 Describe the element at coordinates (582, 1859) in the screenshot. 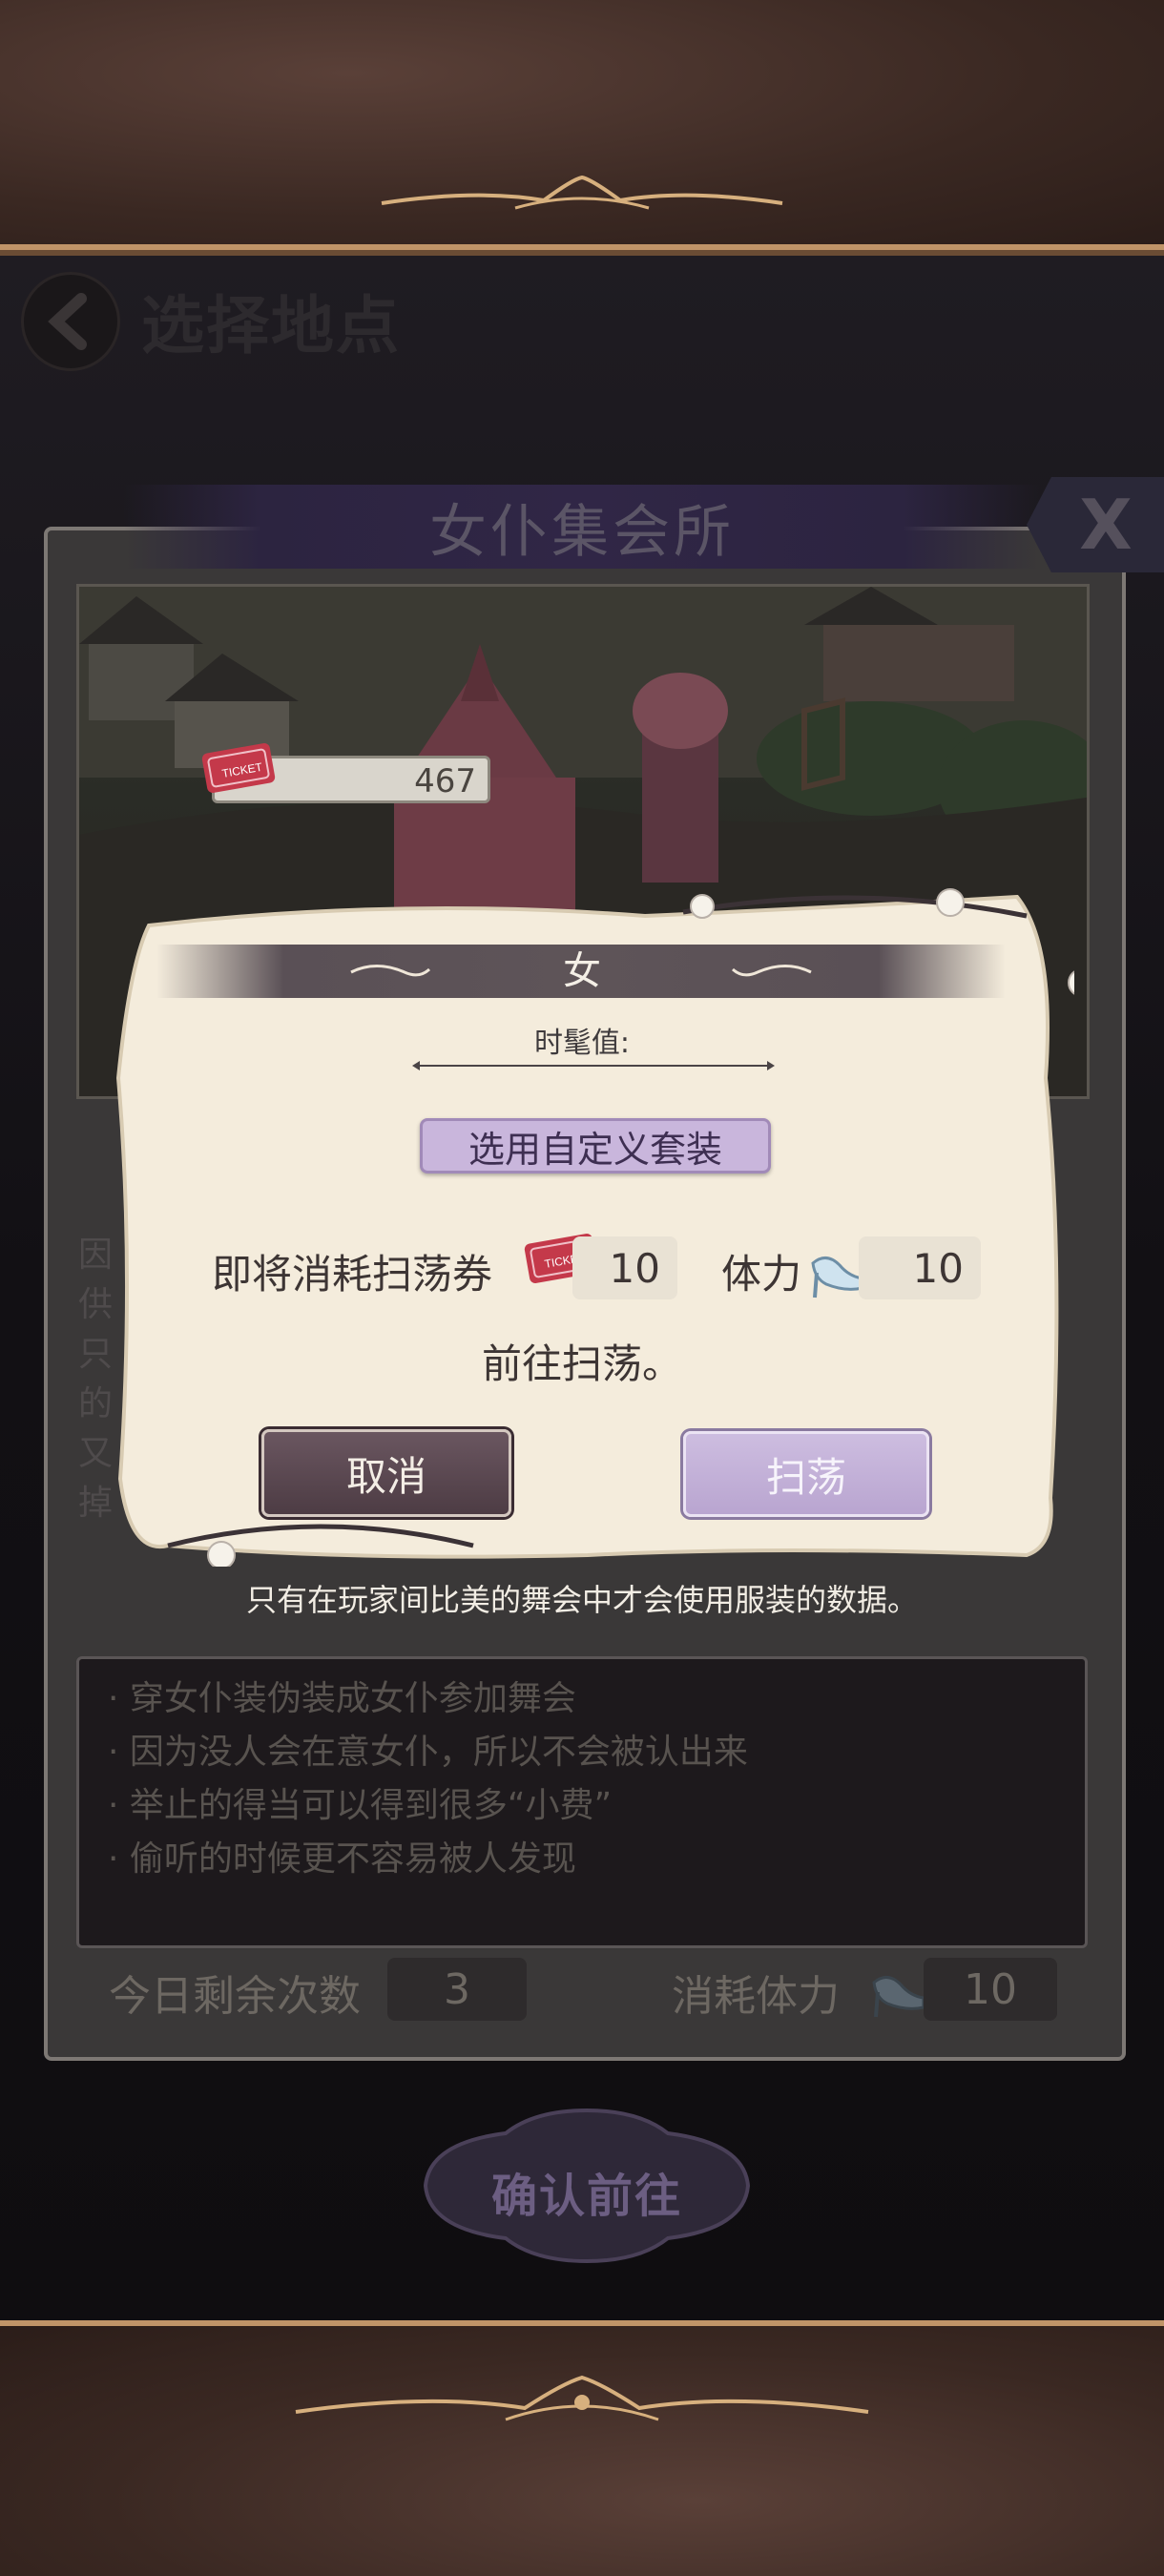

I see `list-item: 偷听的时候更不容易被人发现` at that location.